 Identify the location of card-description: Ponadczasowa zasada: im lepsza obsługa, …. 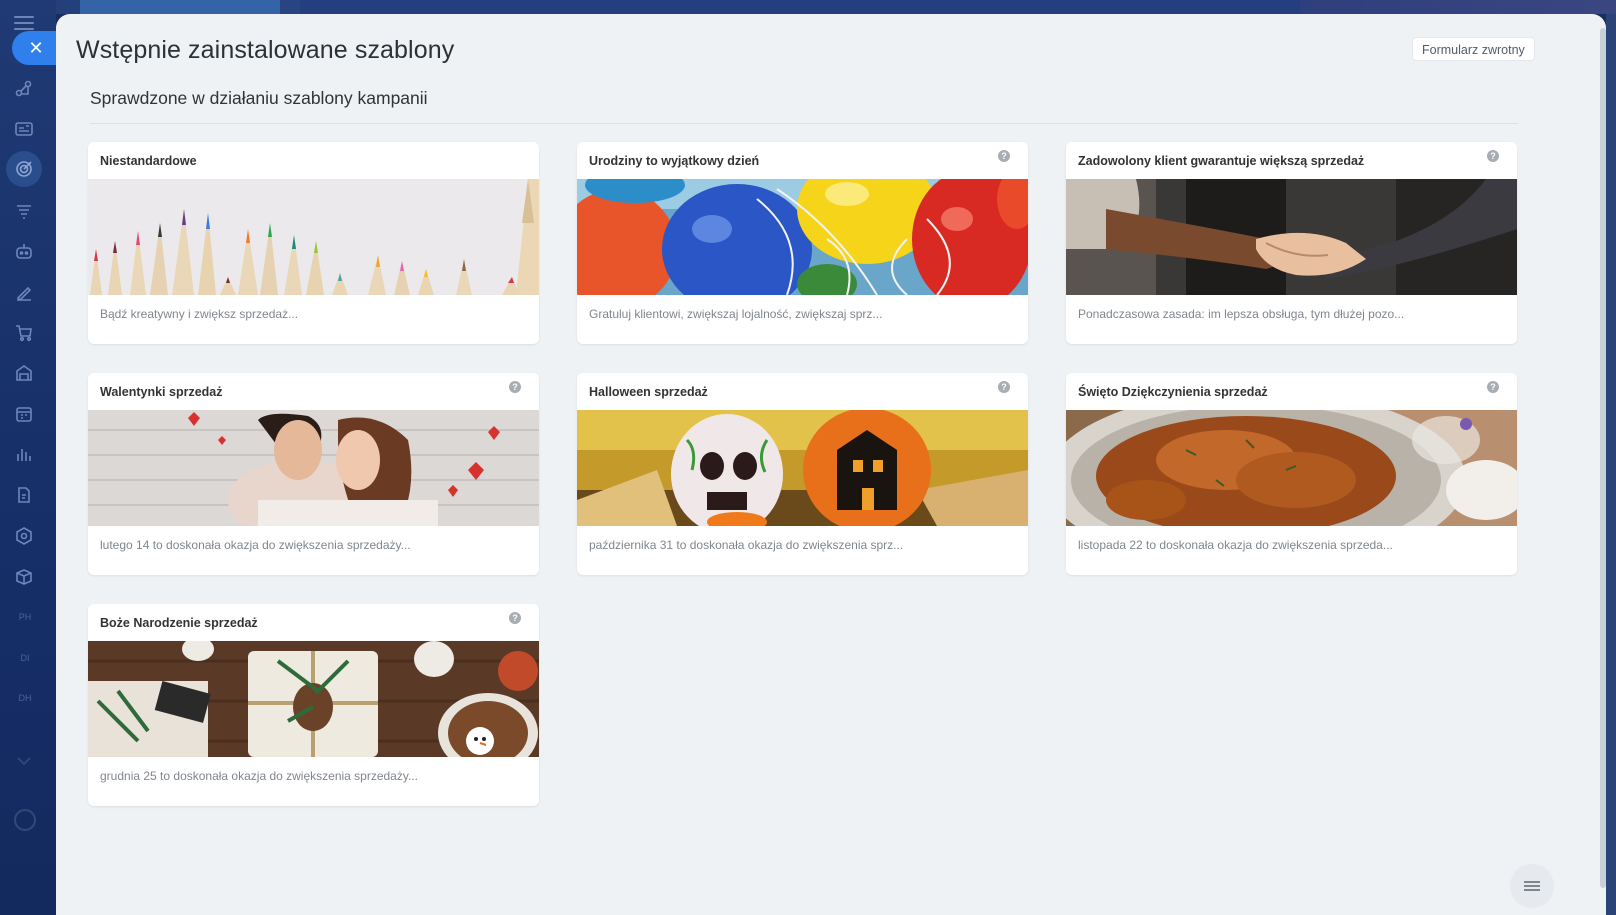
(1241, 314).